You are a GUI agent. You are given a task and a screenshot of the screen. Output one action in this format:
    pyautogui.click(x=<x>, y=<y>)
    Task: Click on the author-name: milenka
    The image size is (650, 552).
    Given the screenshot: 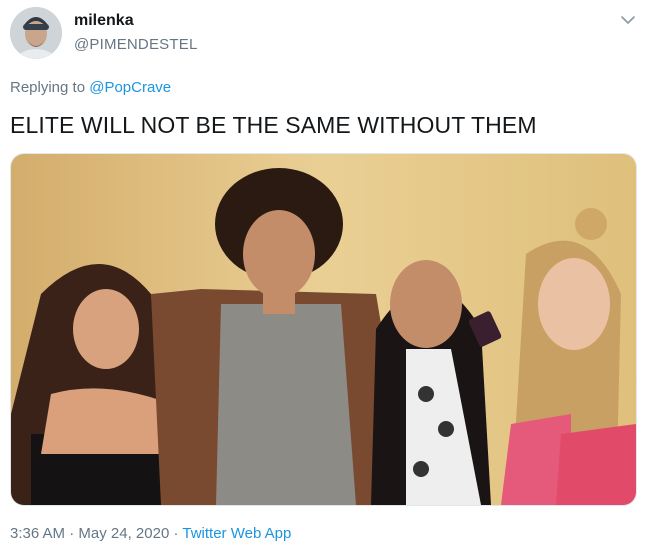 What is the action you would take?
    pyautogui.click(x=104, y=21)
    